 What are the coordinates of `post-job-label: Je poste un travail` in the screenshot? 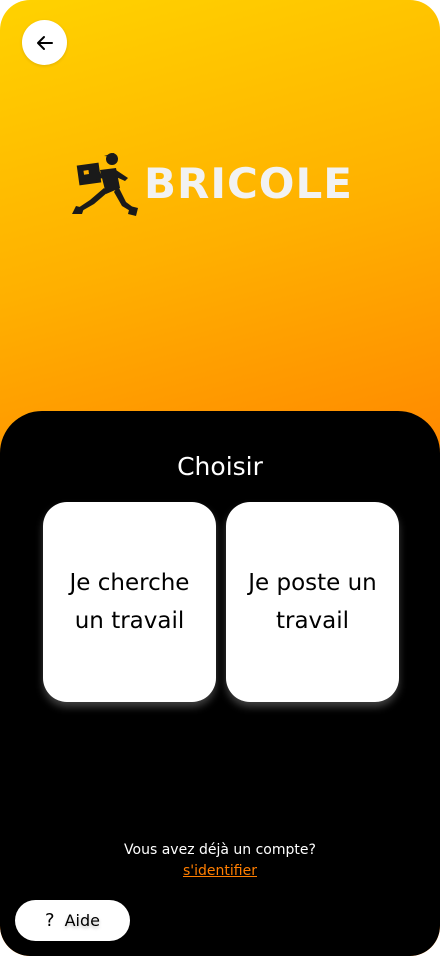 It's located at (312, 602).